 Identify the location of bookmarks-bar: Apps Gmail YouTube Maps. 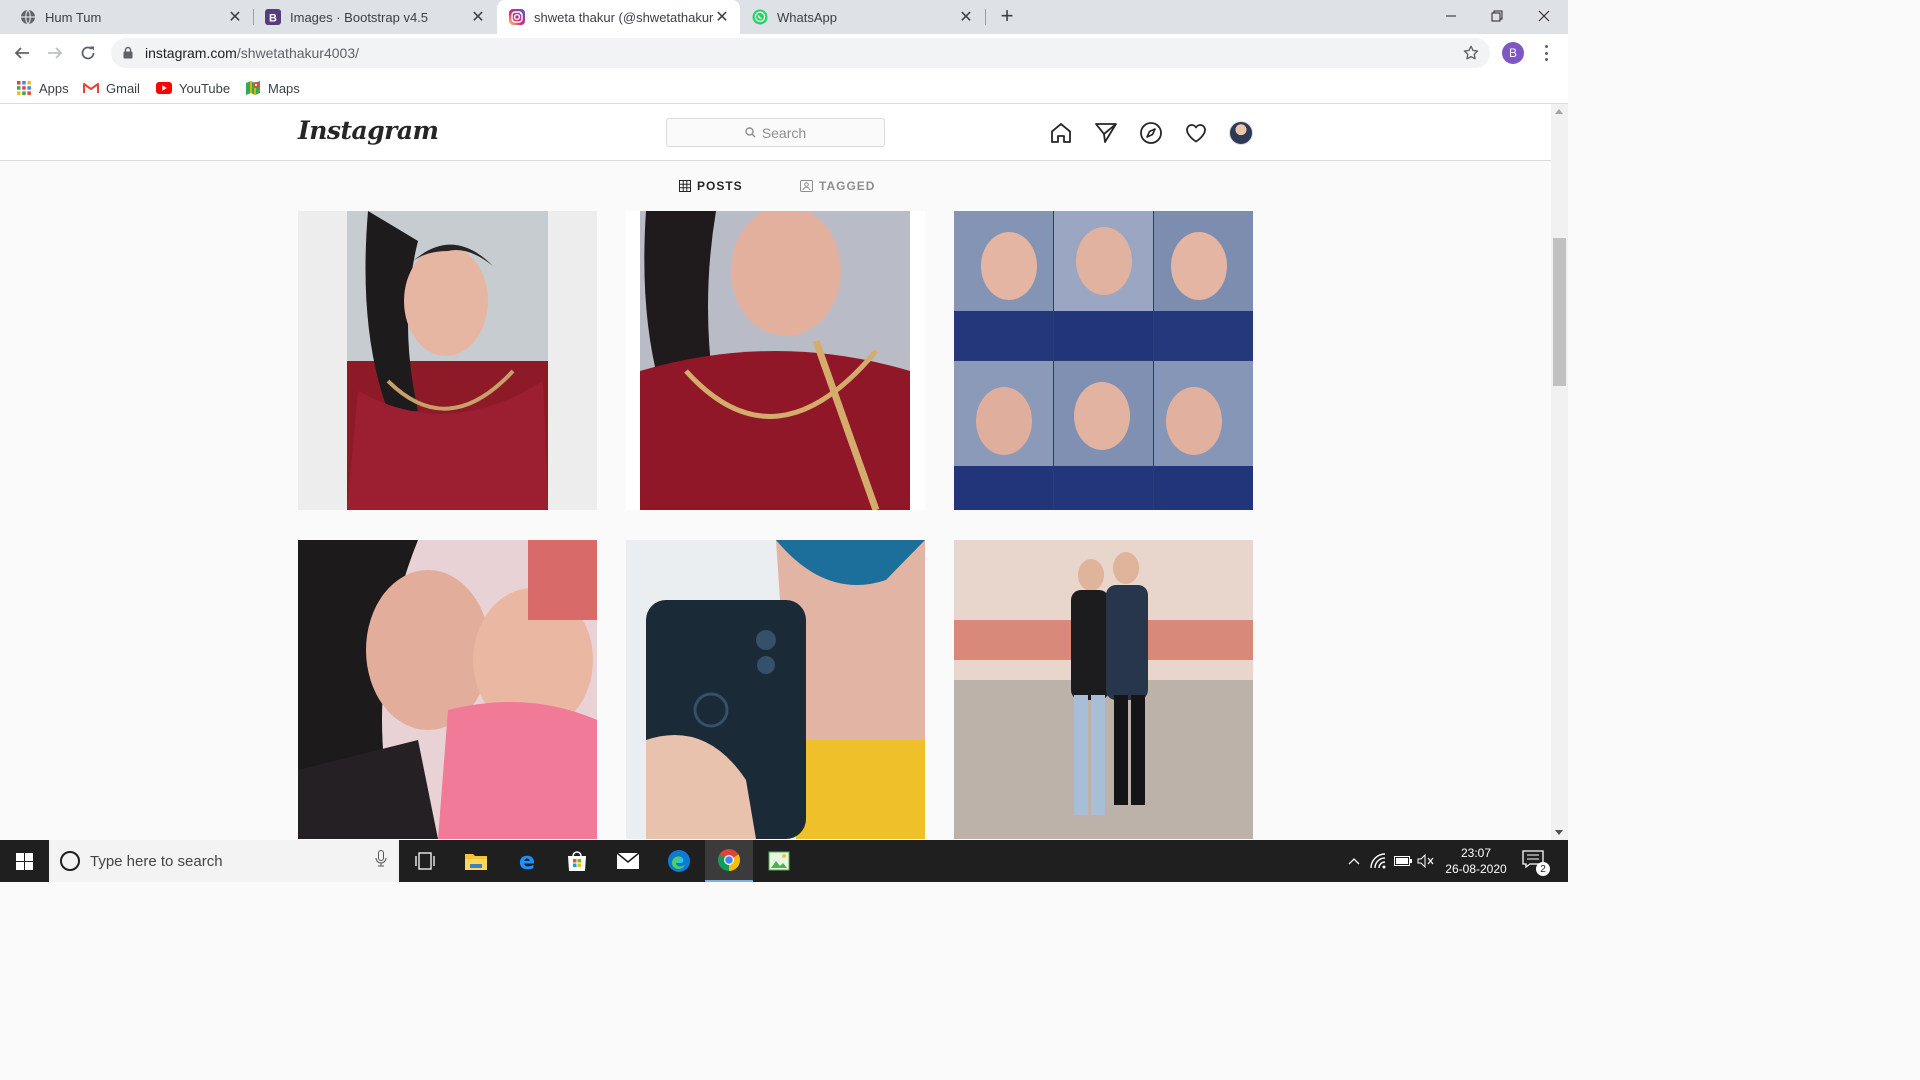
(784, 88).